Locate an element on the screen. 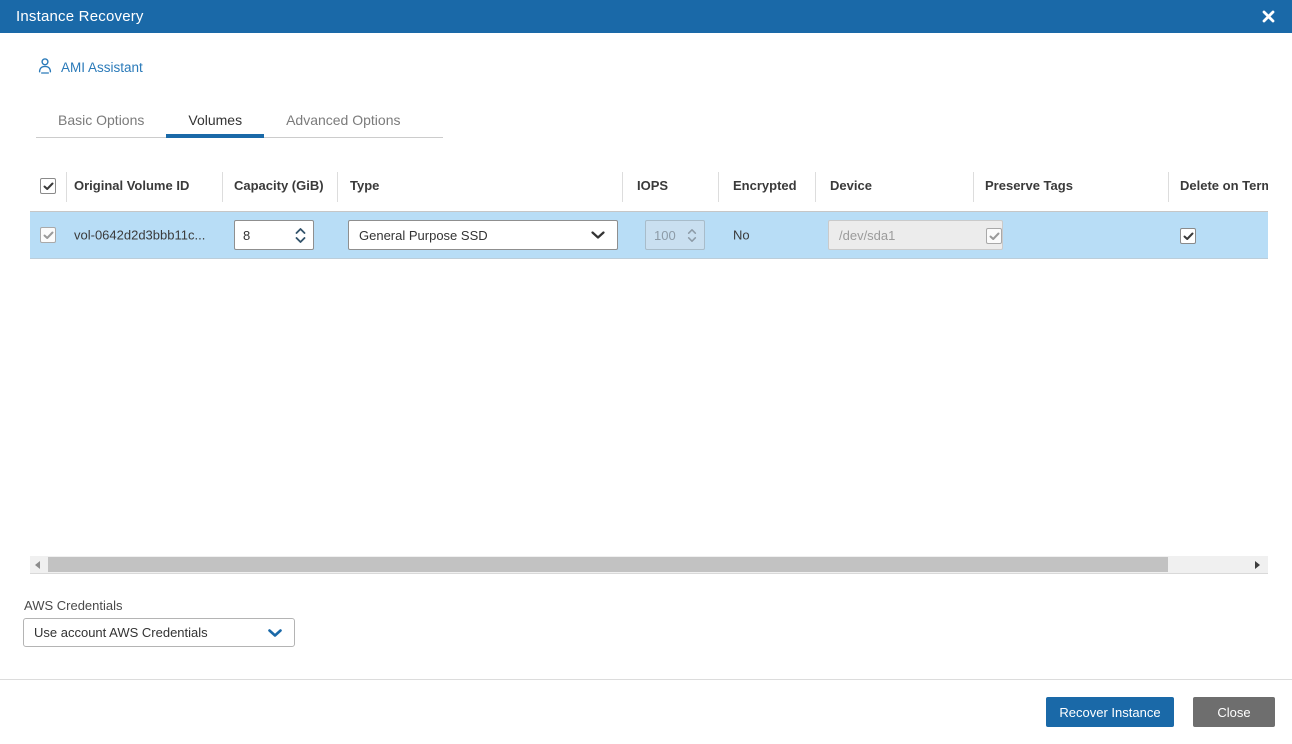  scroll-left-icon is located at coordinates (37, 564).